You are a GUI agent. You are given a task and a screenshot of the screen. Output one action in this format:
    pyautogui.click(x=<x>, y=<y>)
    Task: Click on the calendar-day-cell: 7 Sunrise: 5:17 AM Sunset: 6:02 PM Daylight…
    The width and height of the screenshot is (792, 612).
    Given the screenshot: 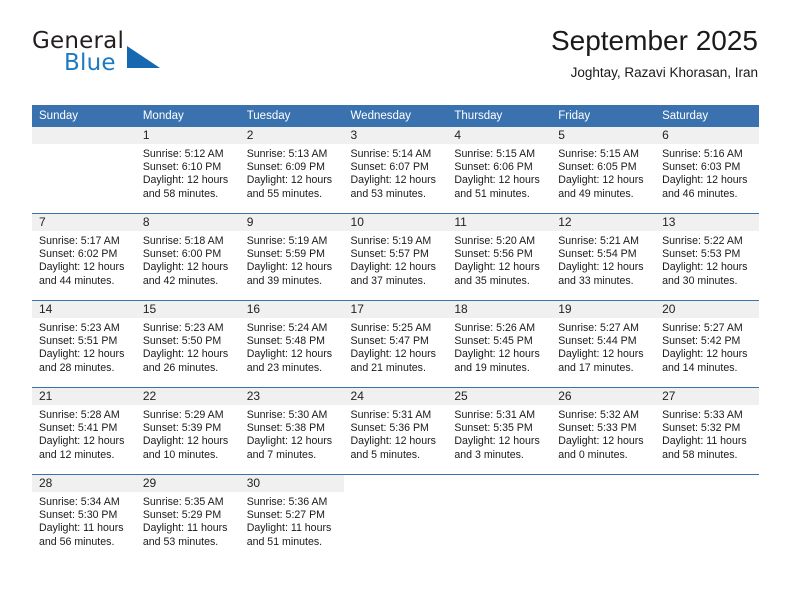 What is the action you would take?
    pyautogui.click(x=84, y=257)
    